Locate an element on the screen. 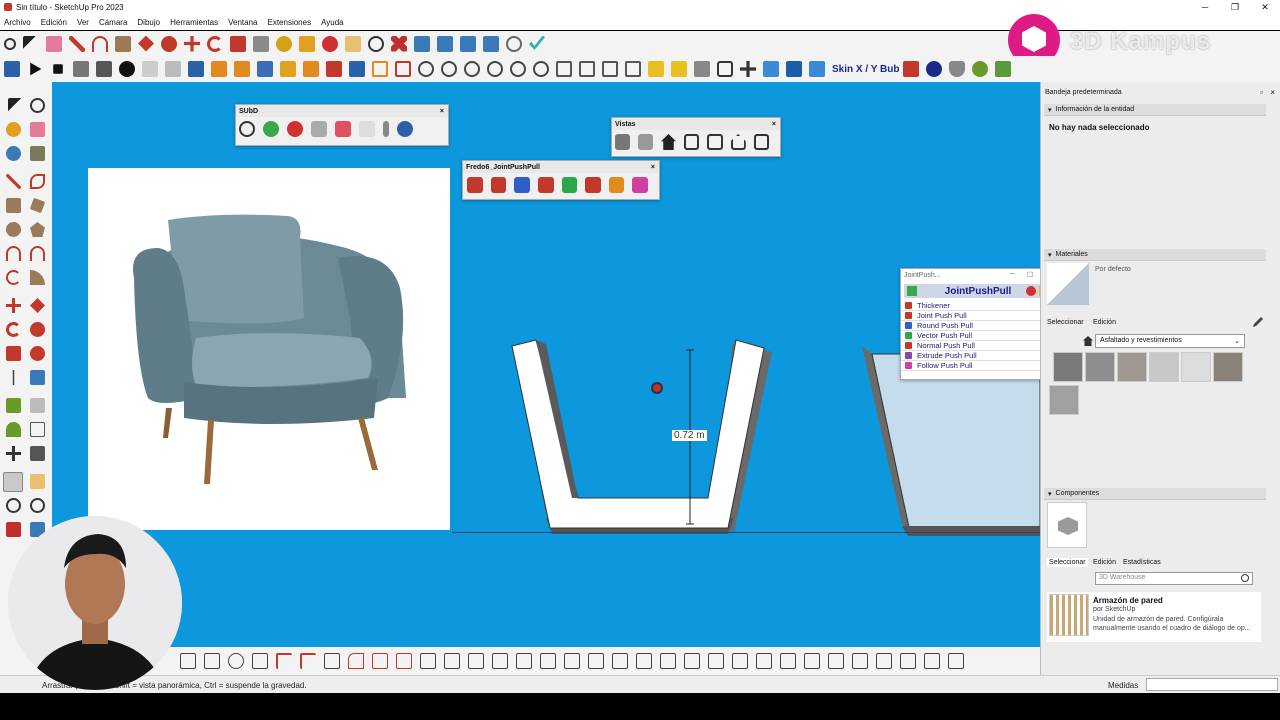  follow-me-icon is located at coordinates (169, 43).